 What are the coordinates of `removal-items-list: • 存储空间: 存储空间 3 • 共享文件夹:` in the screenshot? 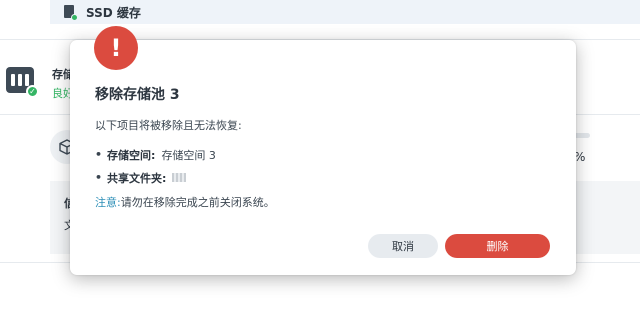 It's located at (155, 166).